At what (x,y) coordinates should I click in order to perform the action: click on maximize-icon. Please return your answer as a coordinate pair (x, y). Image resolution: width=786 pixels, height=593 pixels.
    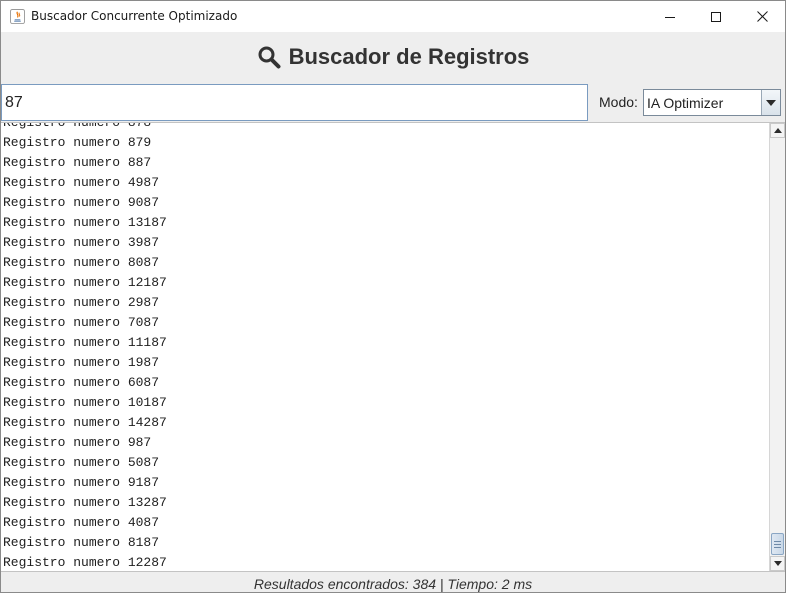
    Looking at the image, I should click on (716, 16).